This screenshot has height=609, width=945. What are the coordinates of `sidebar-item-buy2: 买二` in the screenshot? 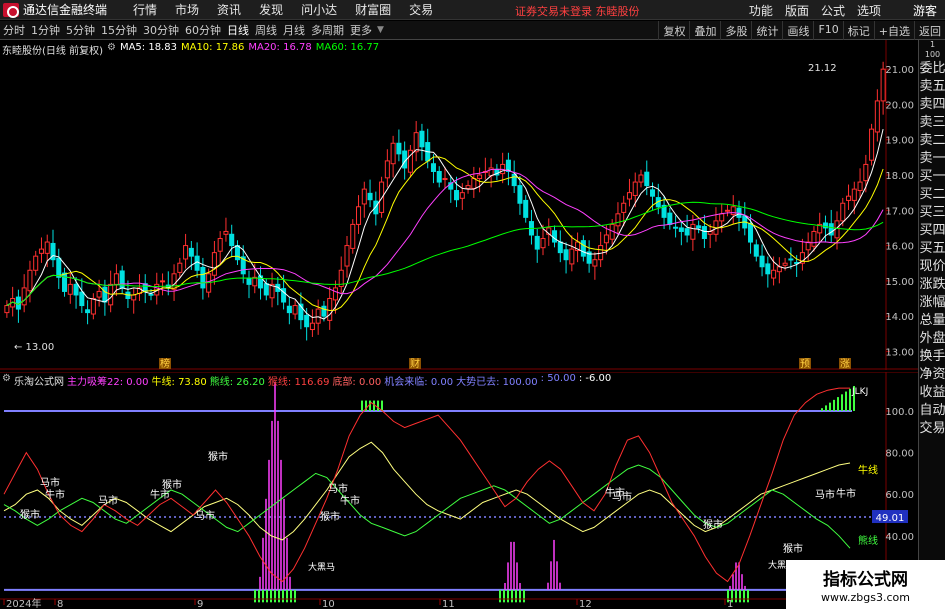 It's located at (932, 195).